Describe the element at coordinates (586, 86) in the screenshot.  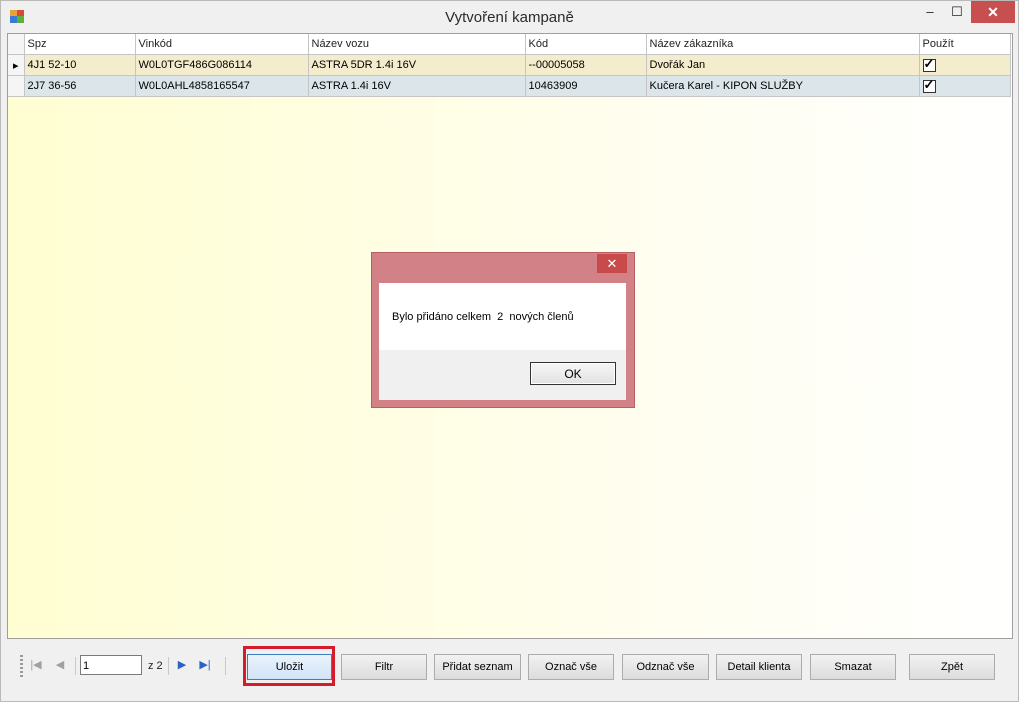
I see `cell-kod: 10463909` at that location.